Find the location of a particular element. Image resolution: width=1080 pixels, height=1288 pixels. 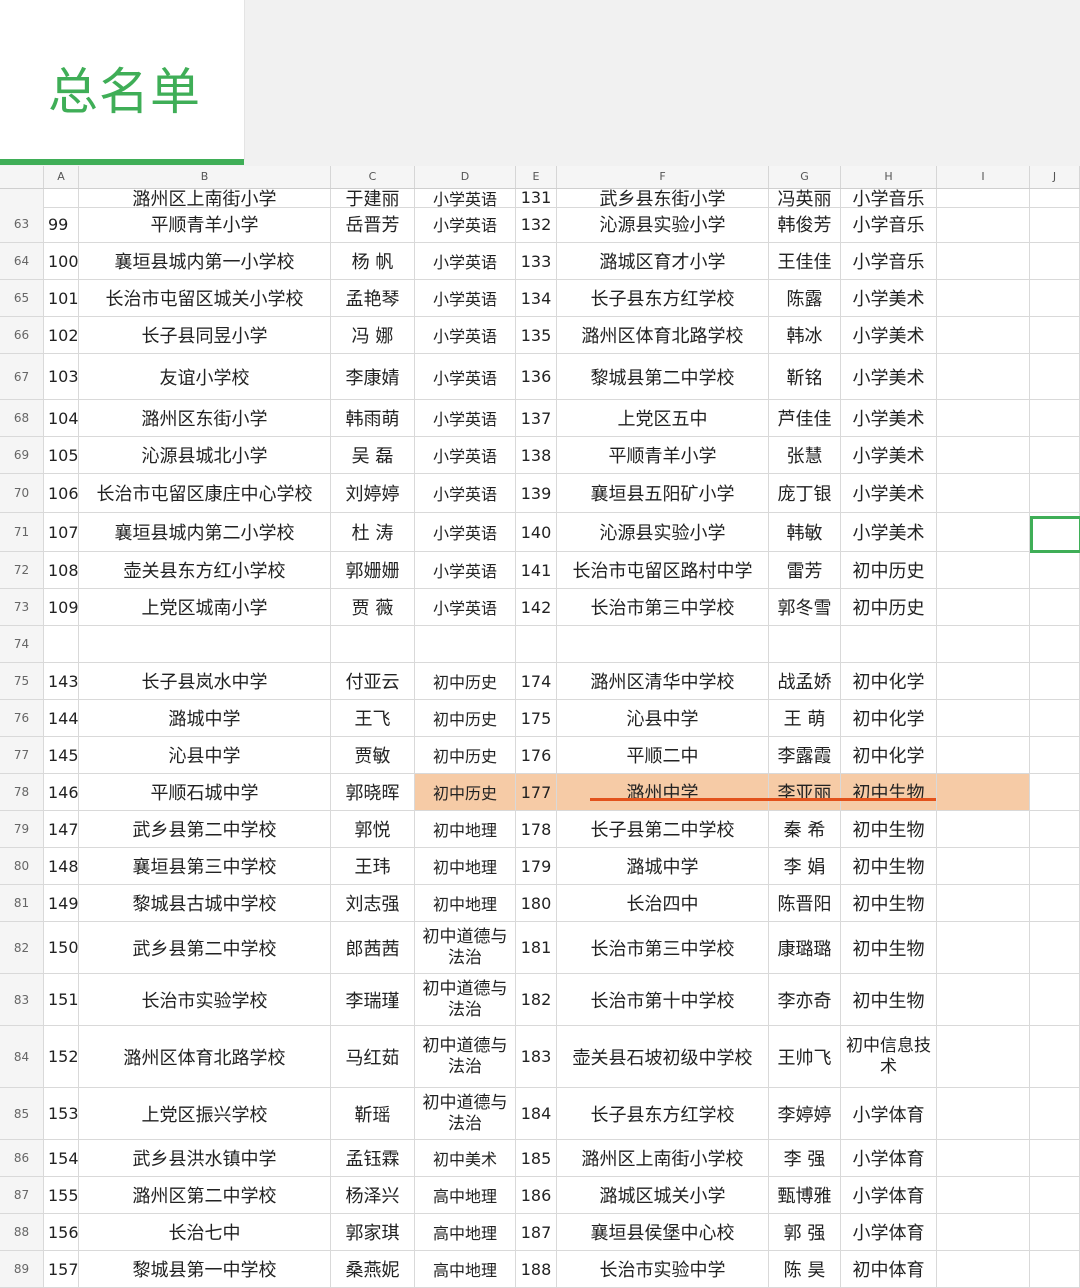

cell-f: 长子县第二中学校 is located at coordinates (663, 829).